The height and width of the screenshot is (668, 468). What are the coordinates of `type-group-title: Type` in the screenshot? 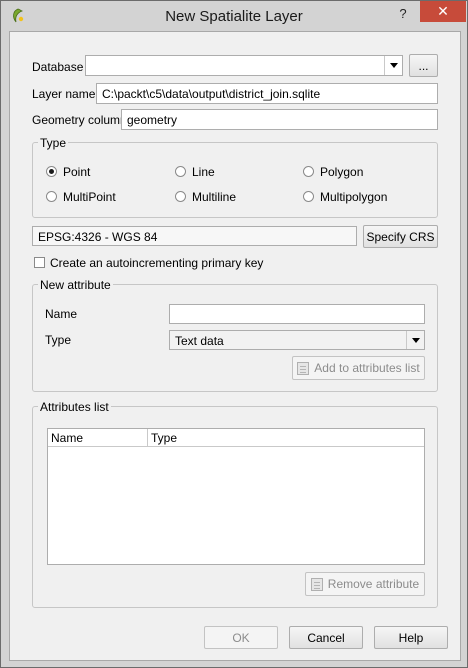 It's located at (53, 143).